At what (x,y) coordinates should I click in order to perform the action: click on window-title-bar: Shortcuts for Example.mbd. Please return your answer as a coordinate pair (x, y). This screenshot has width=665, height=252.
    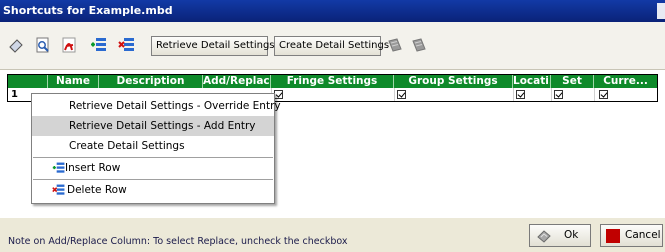
    Looking at the image, I should click on (332, 11).